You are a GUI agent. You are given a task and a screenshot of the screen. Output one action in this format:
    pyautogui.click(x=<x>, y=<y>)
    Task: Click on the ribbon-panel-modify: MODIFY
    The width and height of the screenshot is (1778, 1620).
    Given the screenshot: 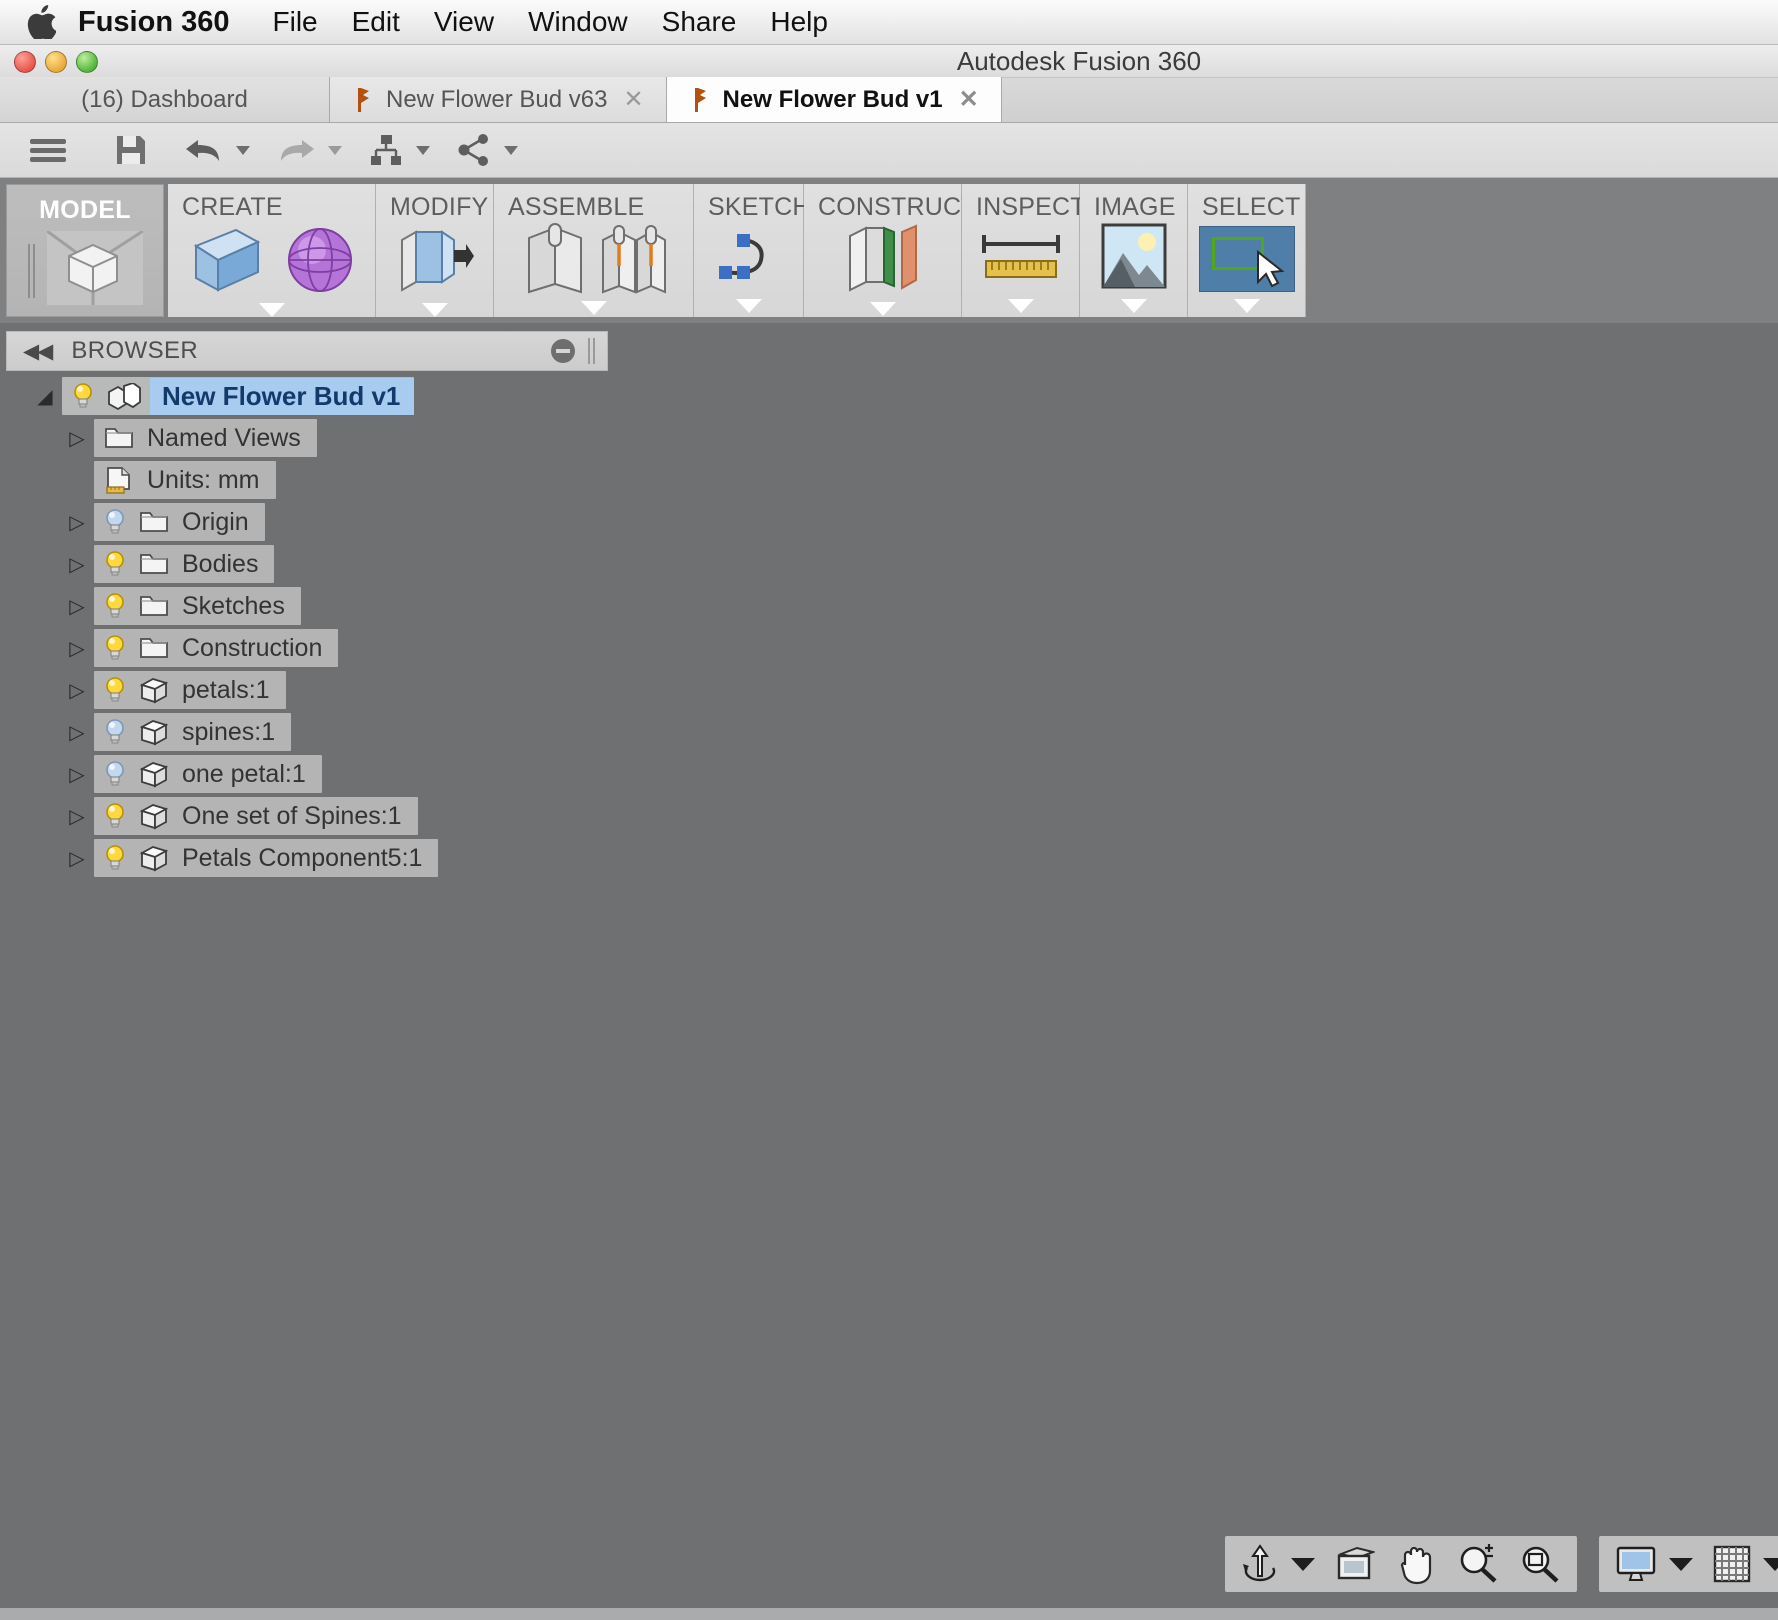 What is the action you would take?
    pyautogui.click(x=435, y=250)
    